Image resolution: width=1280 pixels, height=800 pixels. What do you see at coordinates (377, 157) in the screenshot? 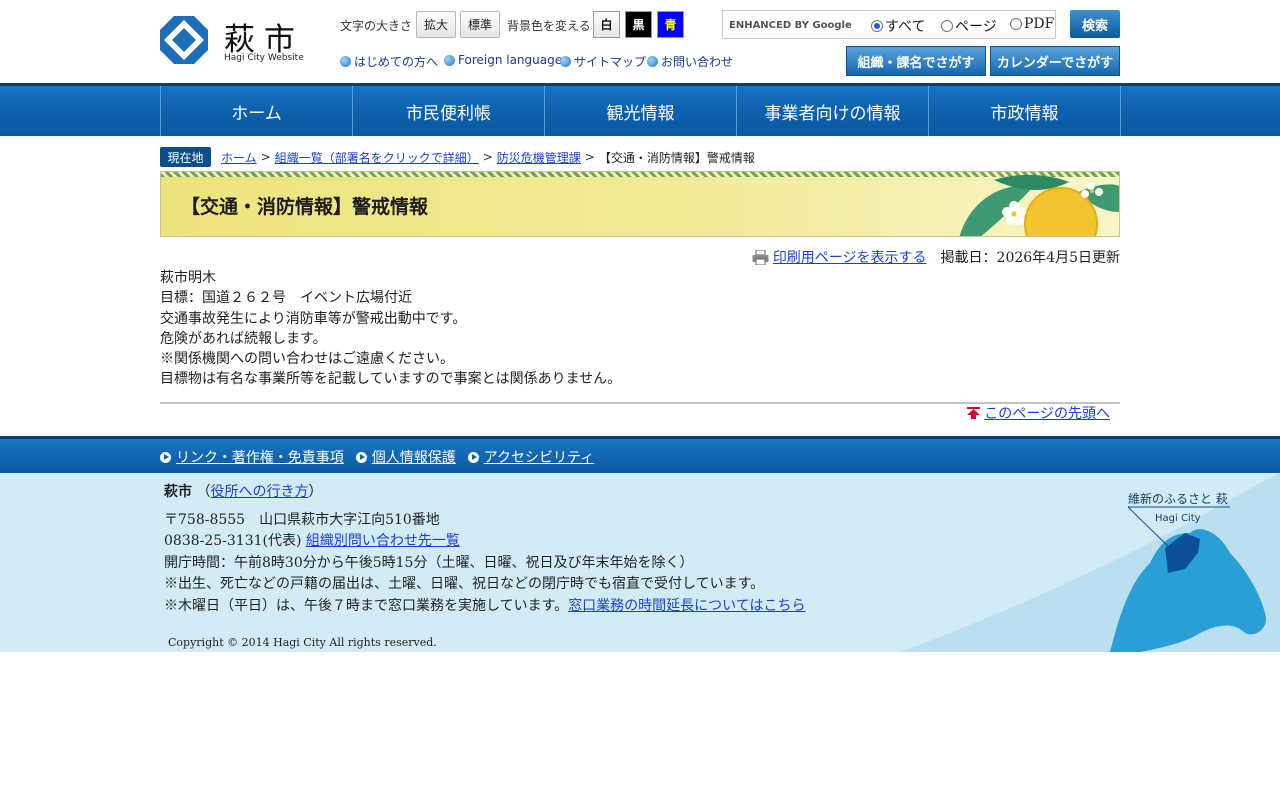
I see `breadcrumb-org-list: 組織一覧（部署名をクリックで詳細）` at bounding box center [377, 157].